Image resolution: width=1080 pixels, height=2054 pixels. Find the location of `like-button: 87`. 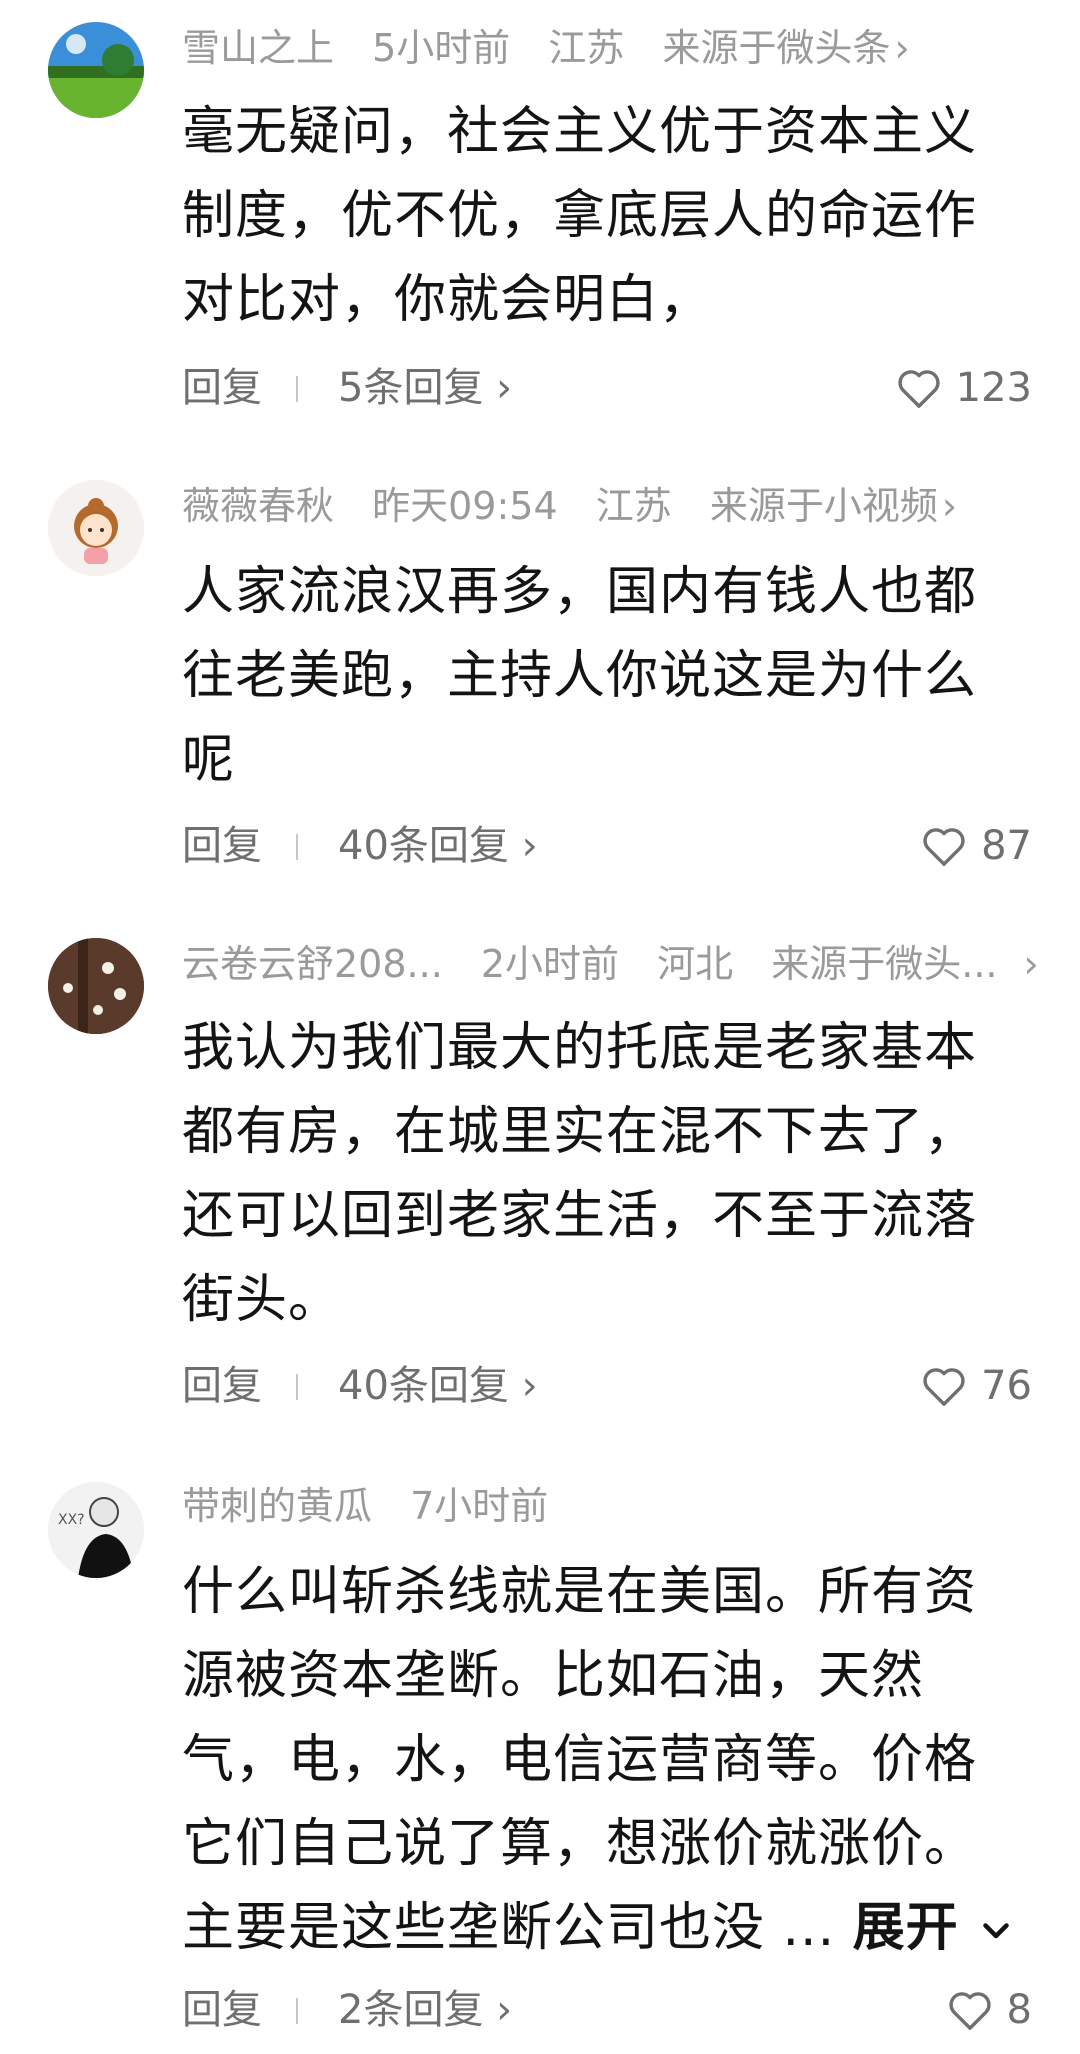

like-button: 87 is located at coordinates (976, 846).